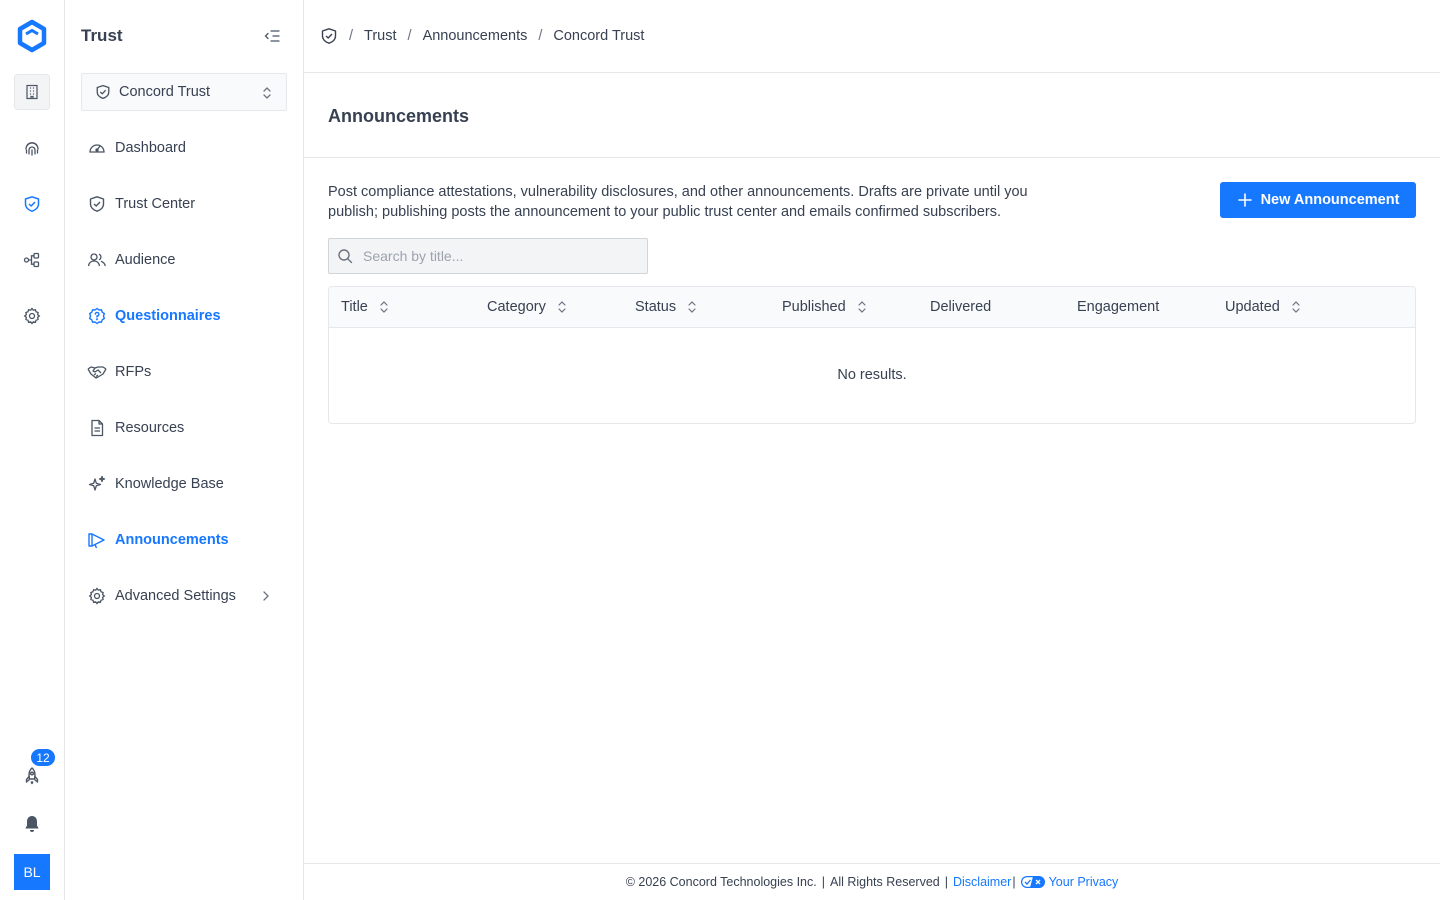  I want to click on footer-rights: All Rights Reserved, so click(884, 882).